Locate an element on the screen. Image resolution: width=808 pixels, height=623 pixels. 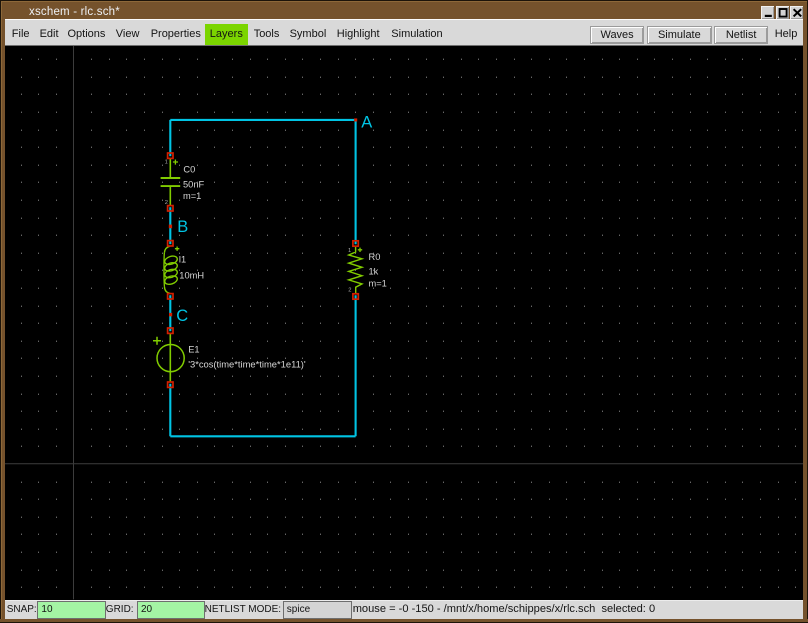
svg-text: A is located at coordinates (366, 123).